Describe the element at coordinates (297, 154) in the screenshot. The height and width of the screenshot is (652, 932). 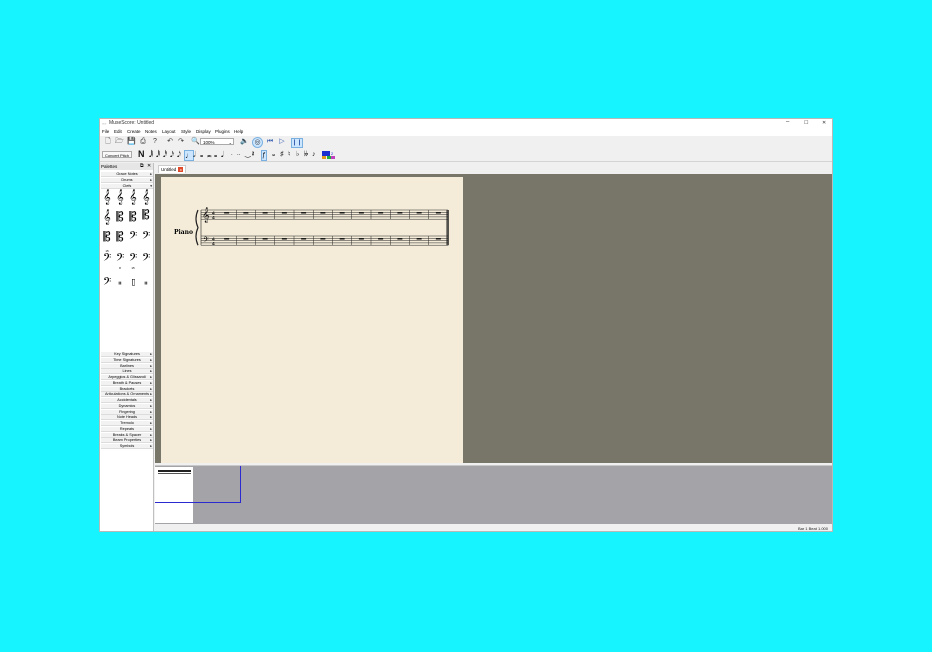
I see `flat-icon: ♭` at that location.